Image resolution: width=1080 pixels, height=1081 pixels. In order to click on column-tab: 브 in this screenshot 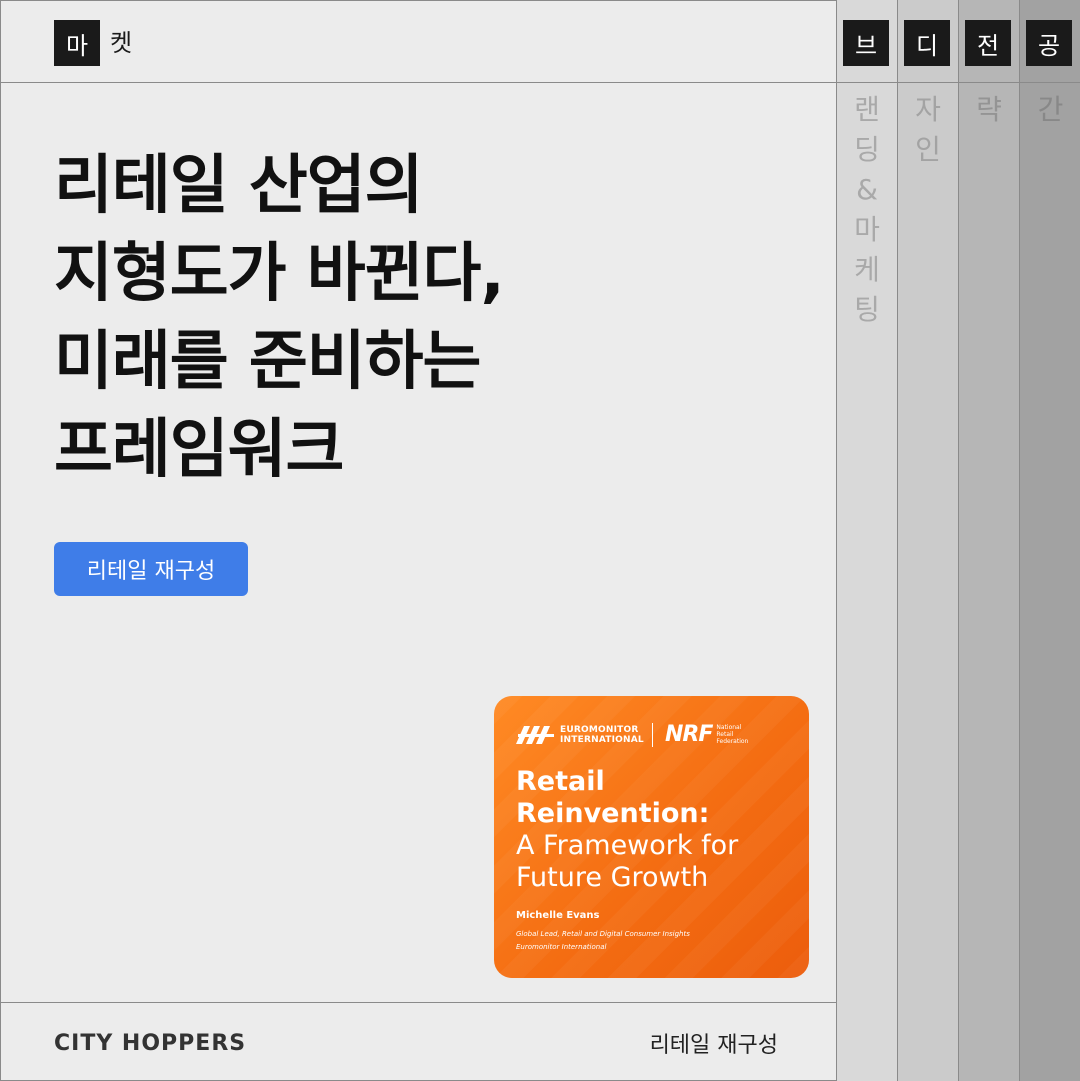, I will do `click(866, 43)`.